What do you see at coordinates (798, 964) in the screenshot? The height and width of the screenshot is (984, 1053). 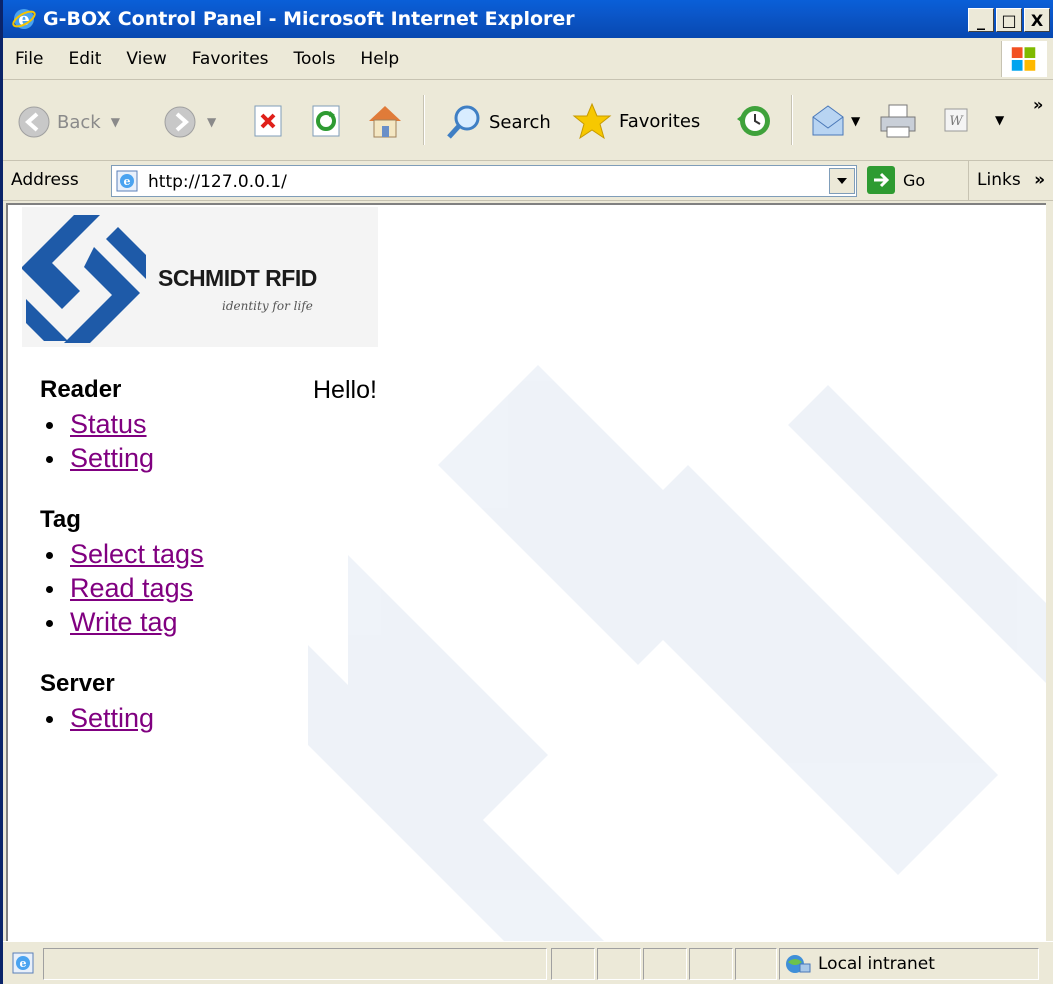 I see `local-intranet-icon` at bounding box center [798, 964].